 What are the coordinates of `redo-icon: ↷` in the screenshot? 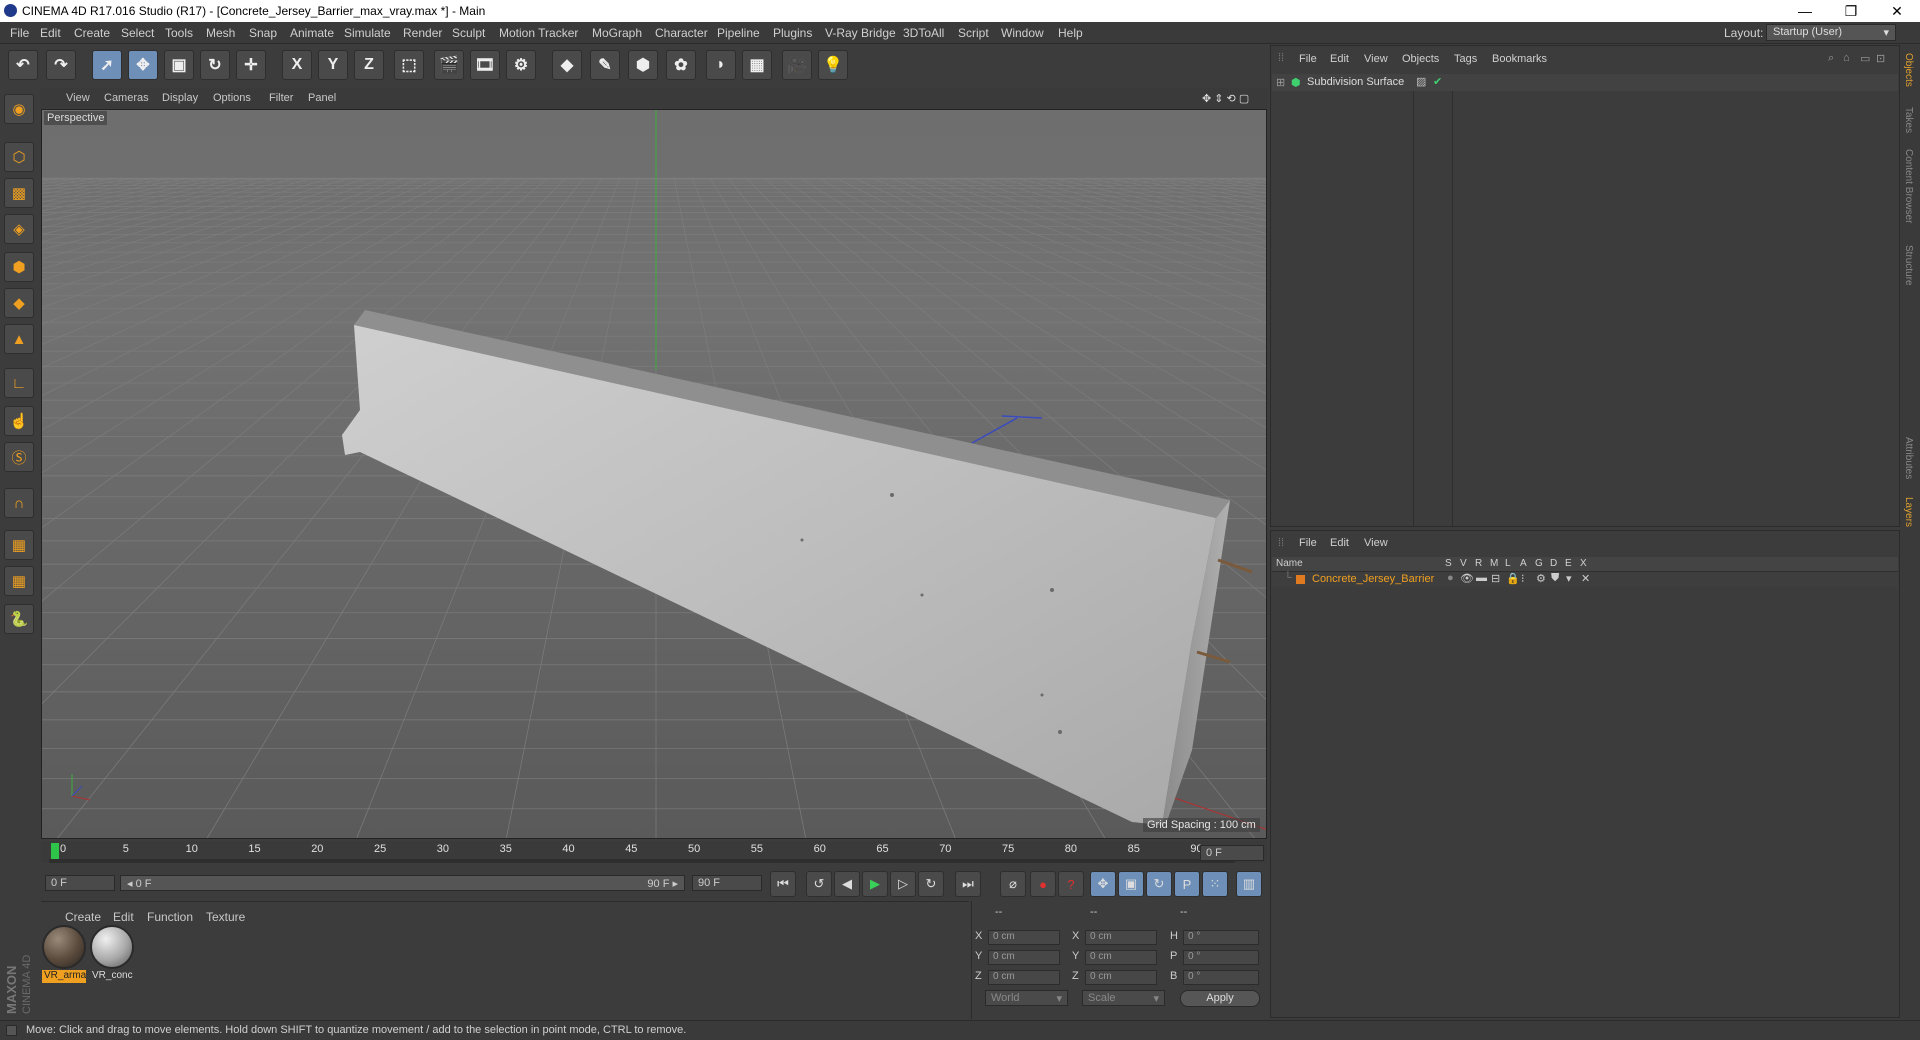 It's located at (61, 65).